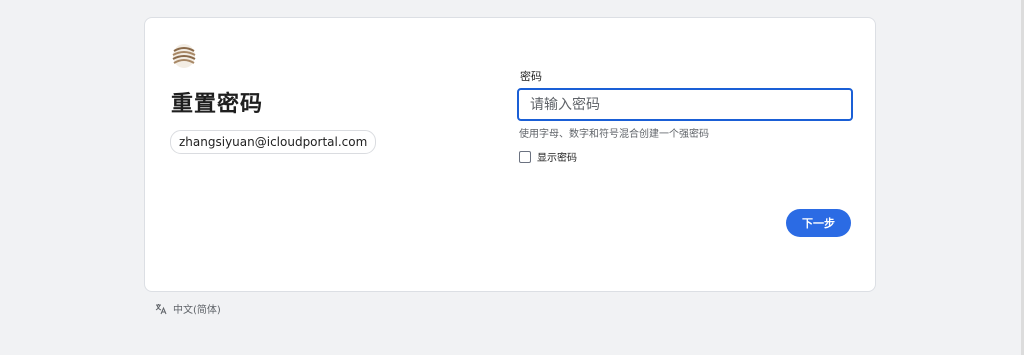  What do you see at coordinates (184, 56) in the screenshot?
I see `brand-logo` at bounding box center [184, 56].